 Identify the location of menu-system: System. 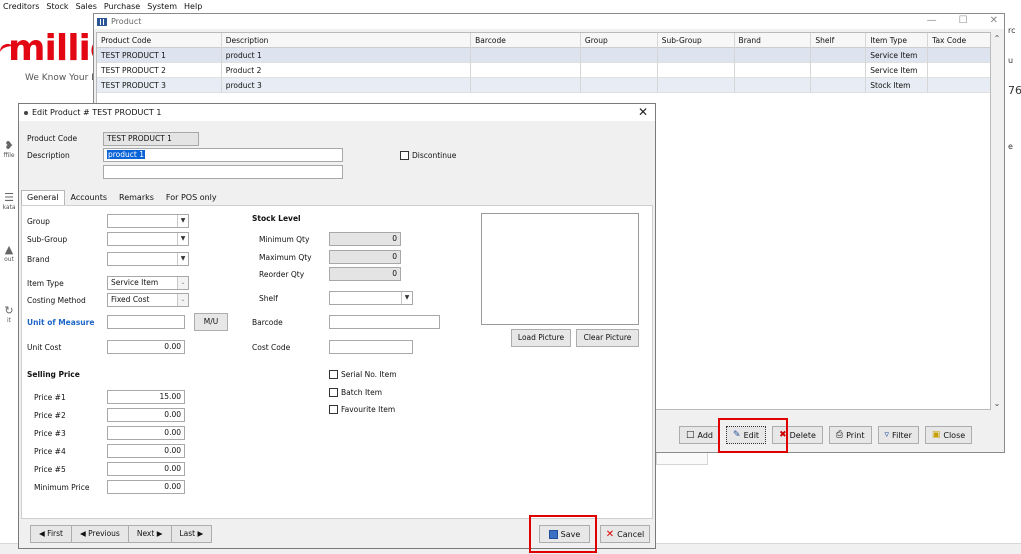
(162, 7).